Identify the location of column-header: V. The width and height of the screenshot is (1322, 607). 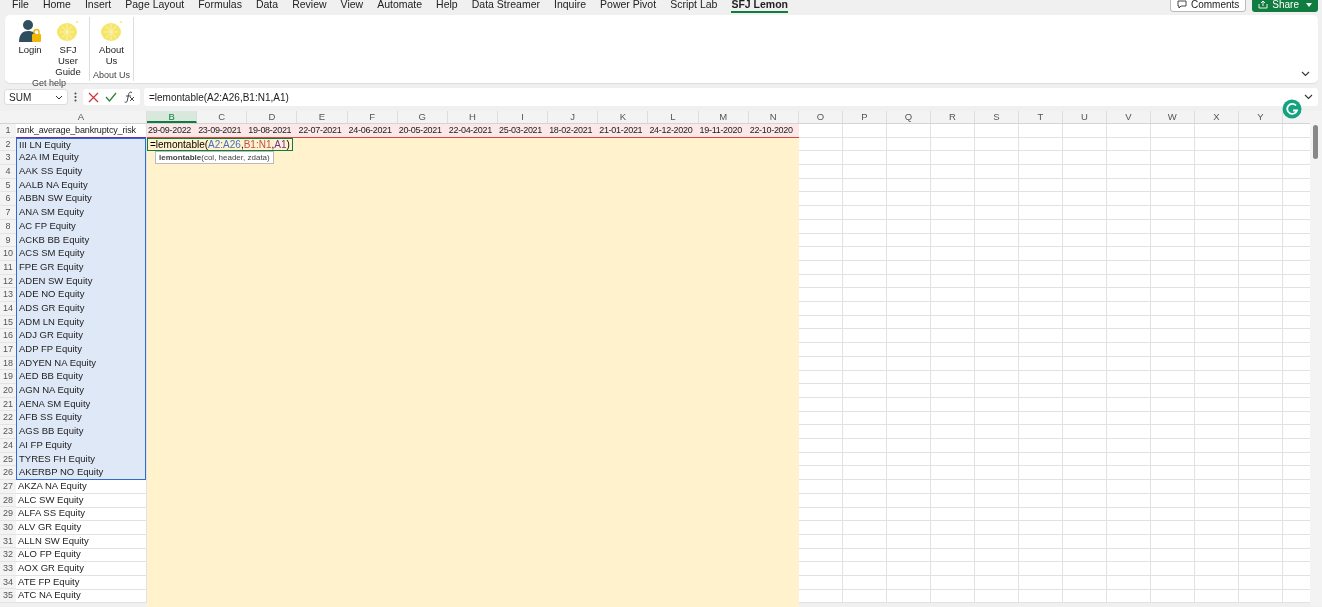
(1128, 117).